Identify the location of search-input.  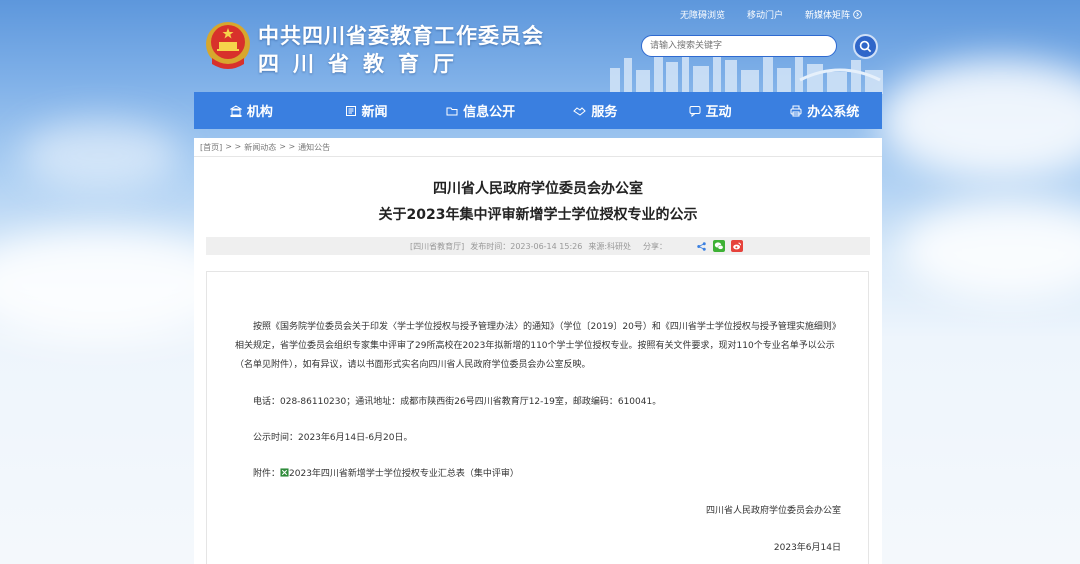
(739, 46).